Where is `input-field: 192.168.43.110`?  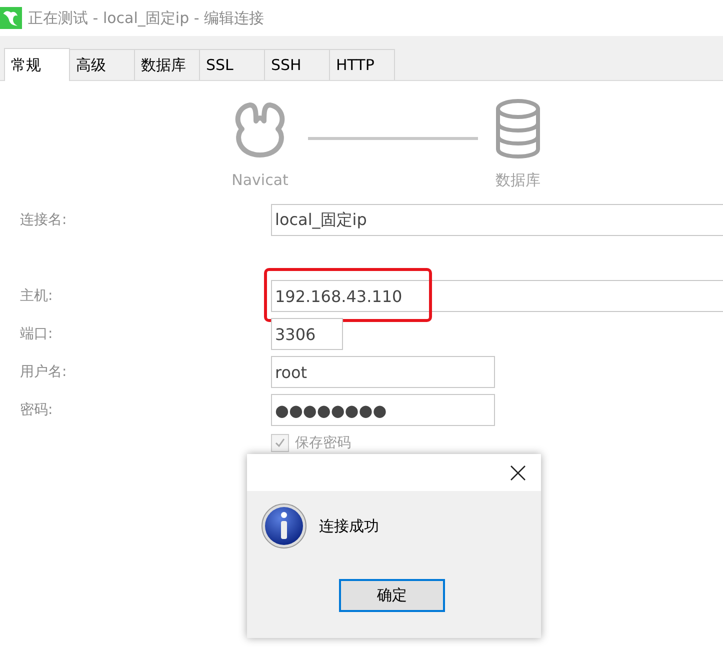
input-field: 192.168.43.110 is located at coordinates (497, 296).